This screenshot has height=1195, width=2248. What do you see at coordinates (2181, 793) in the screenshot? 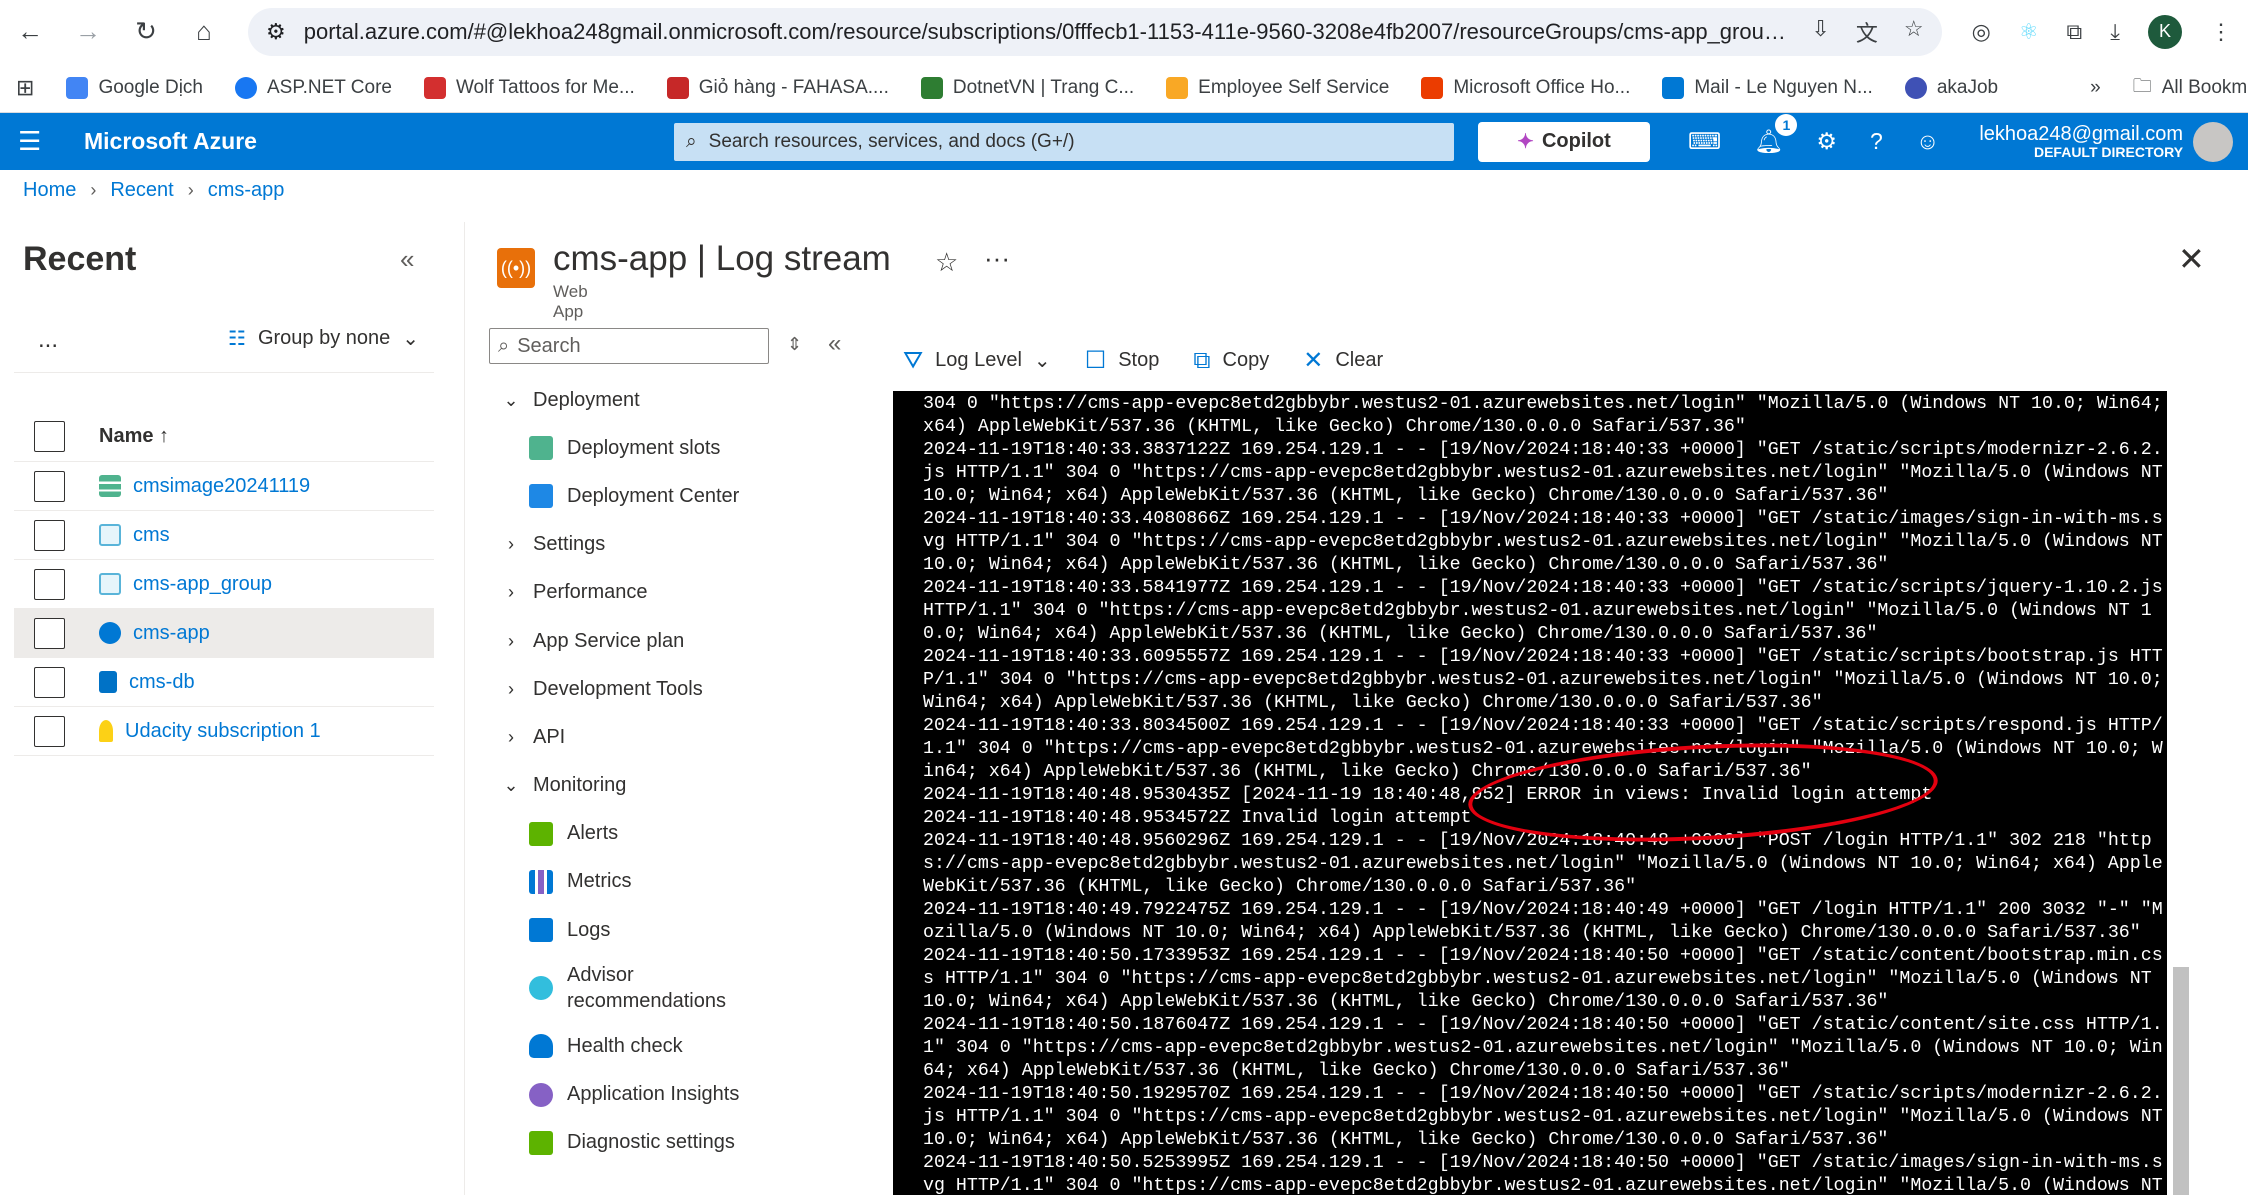
I see `console-scrollbar` at bounding box center [2181, 793].